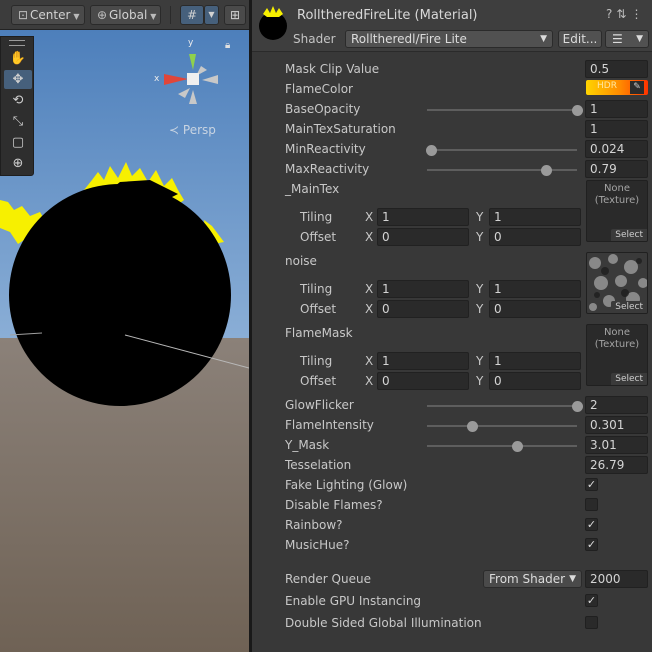 The image size is (652, 652). What do you see at coordinates (353, 601) in the screenshot?
I see `gpu-instancing-label: Enable GPU Instancing` at bounding box center [353, 601].